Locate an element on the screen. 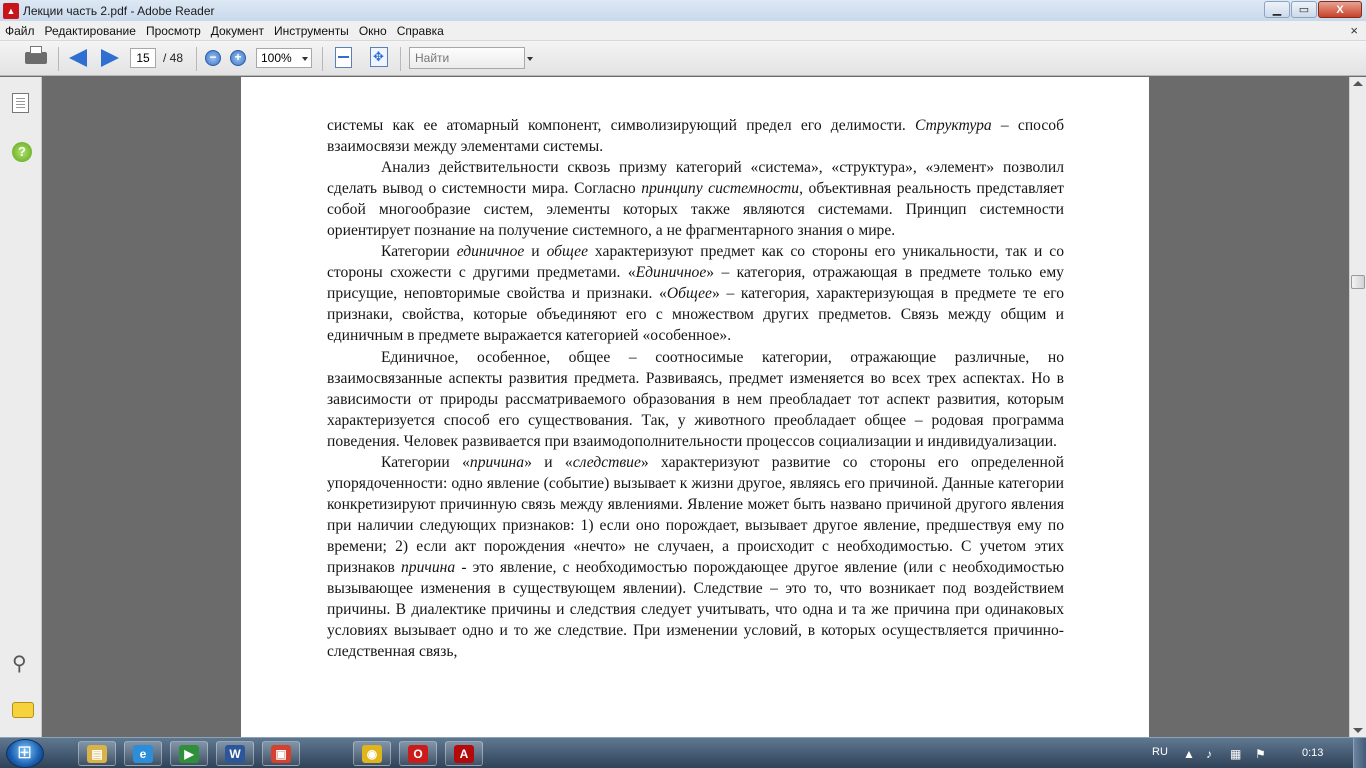 This screenshot has height=768, width=1366. menu-file: Файл is located at coordinates (20, 31).